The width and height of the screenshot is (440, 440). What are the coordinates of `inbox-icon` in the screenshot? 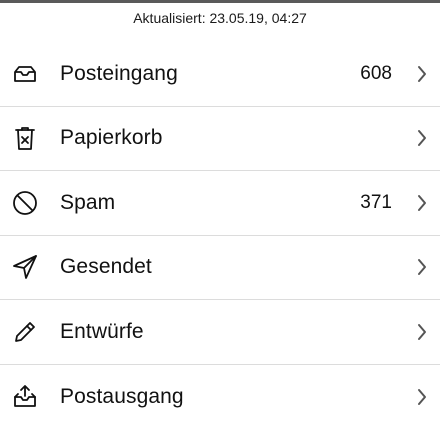 It's located at (25, 74).